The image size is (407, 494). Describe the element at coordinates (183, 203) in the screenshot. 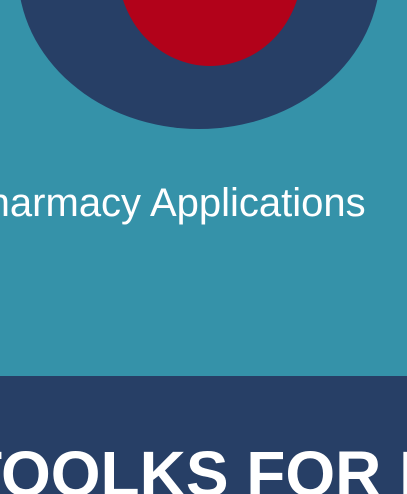

I see `hero-subtitle: Pharmacy Applications` at that location.